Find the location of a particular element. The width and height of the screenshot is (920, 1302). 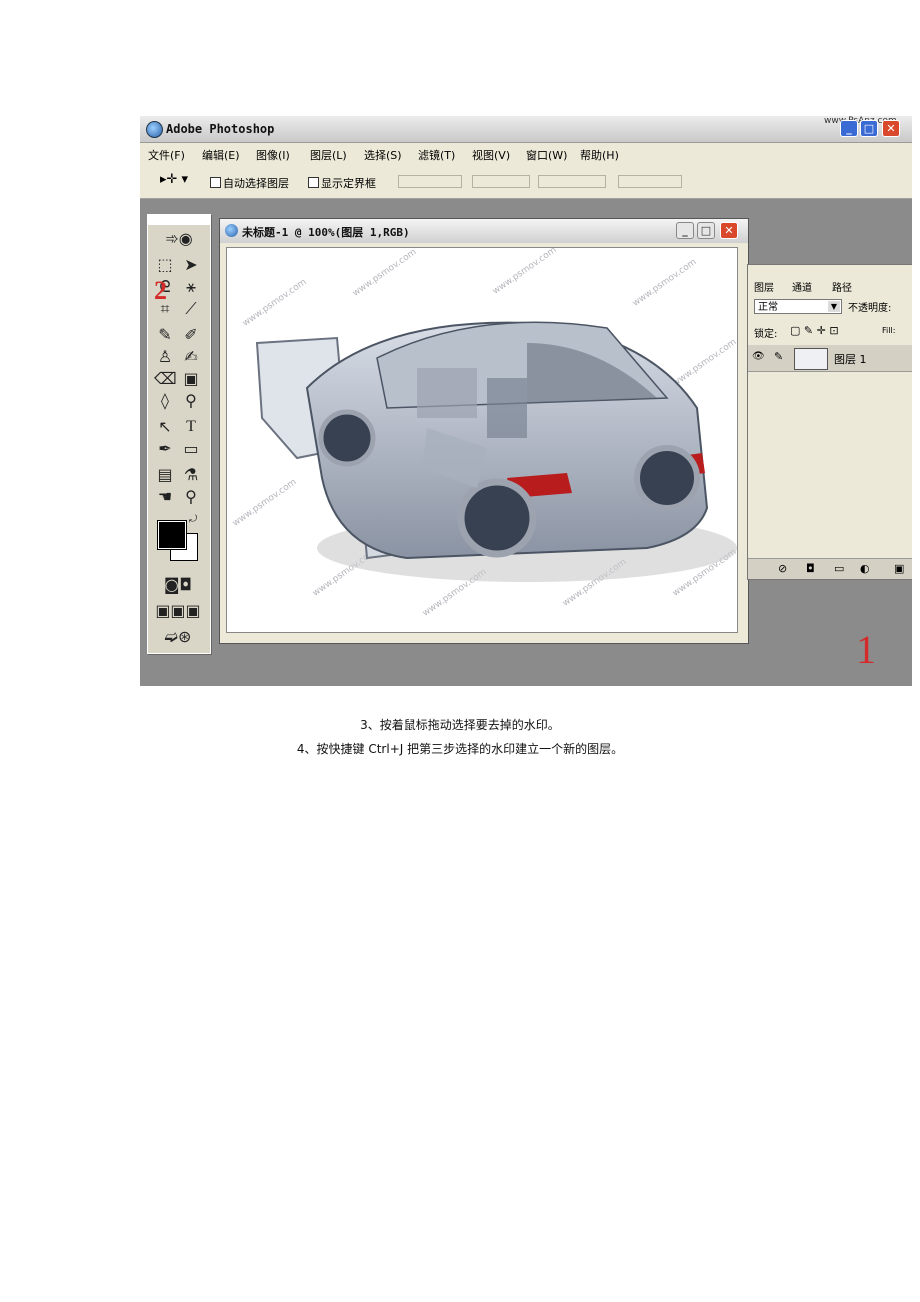

layer-mask-icon: ◘ is located at coordinates (810, 568).